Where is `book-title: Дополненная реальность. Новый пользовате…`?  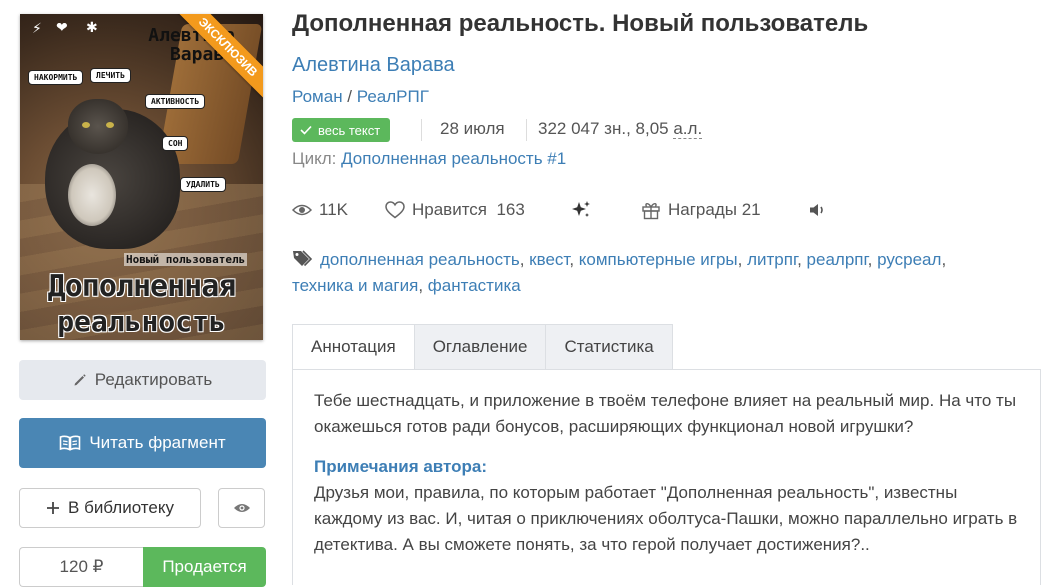
book-title: Дополненная реальность. Новый пользовате… is located at coordinates (580, 23).